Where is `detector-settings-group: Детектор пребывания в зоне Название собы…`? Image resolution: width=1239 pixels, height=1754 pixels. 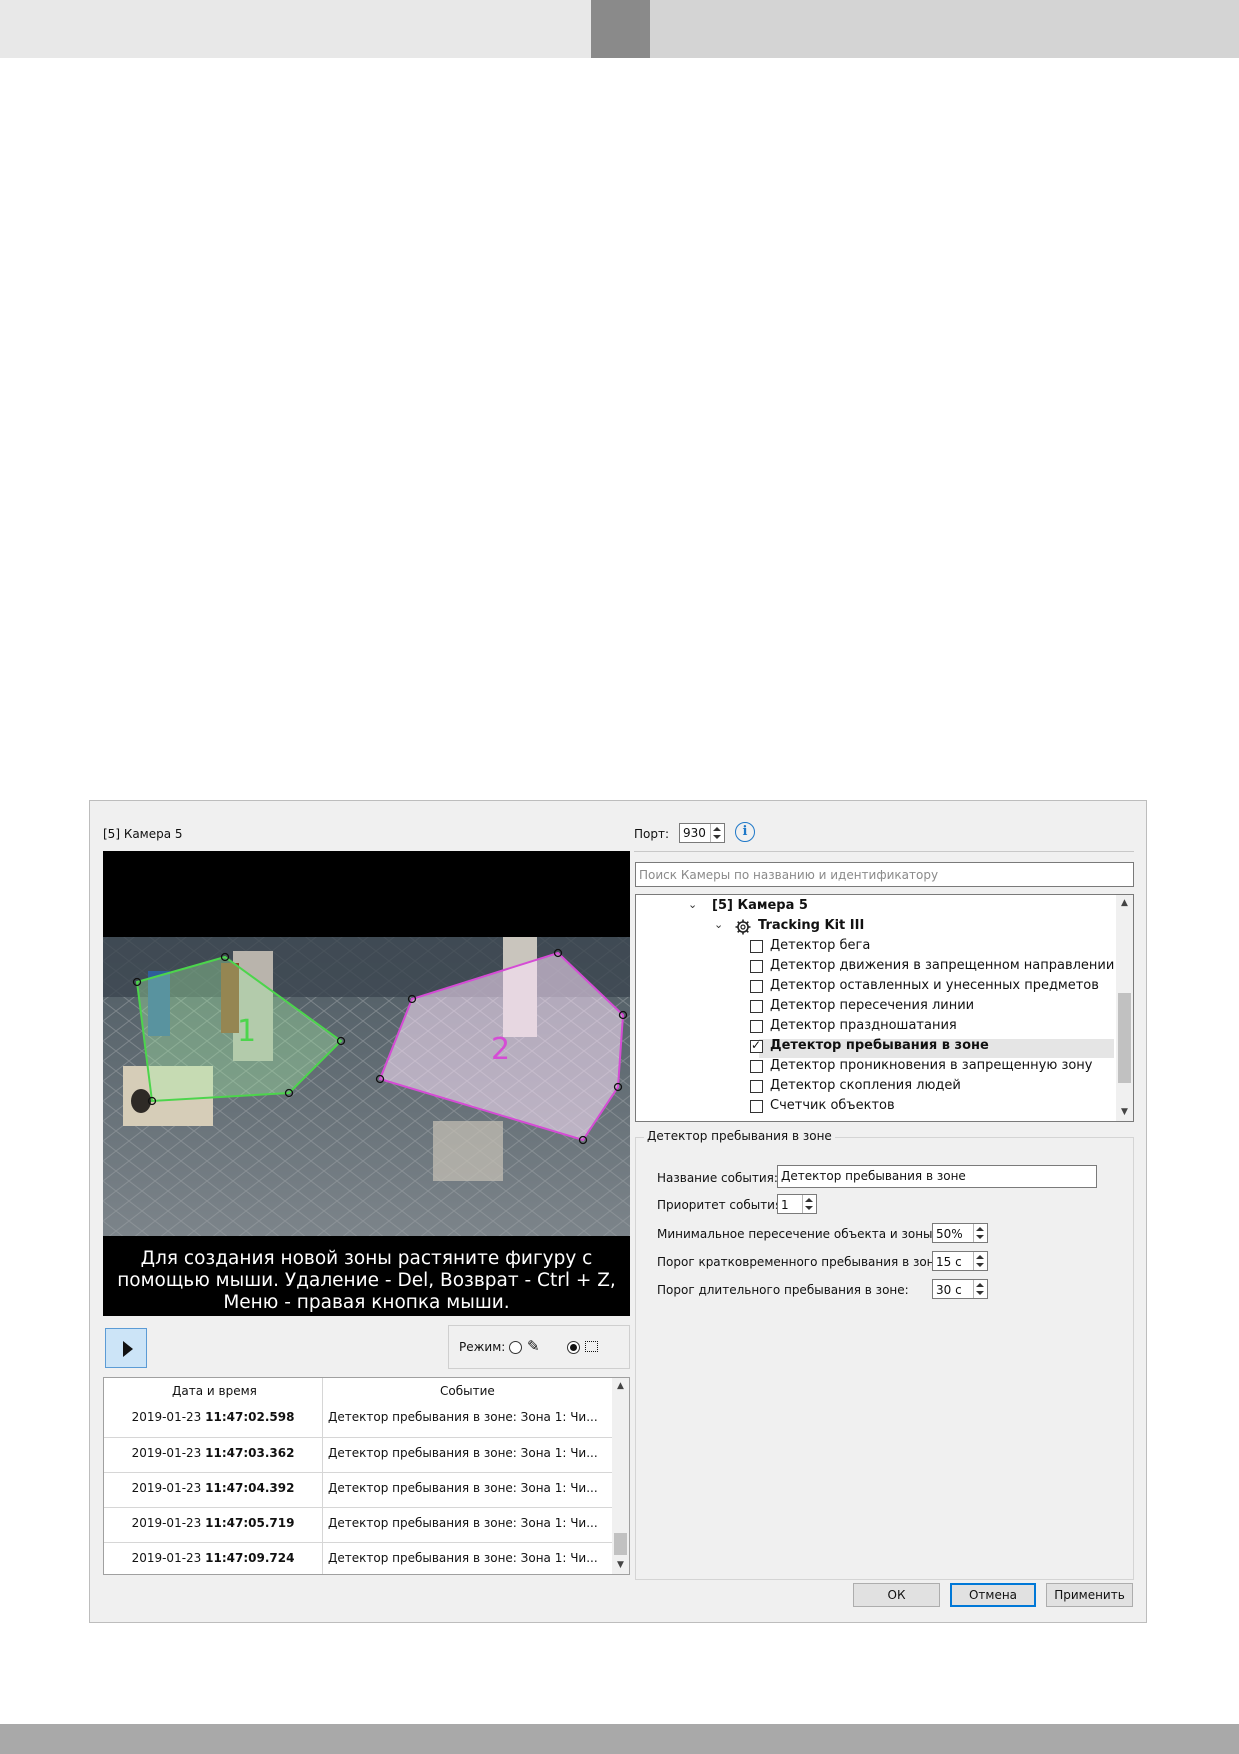 detector-settings-group: Детектор пребывания в зоне Название собы… is located at coordinates (884, 1354).